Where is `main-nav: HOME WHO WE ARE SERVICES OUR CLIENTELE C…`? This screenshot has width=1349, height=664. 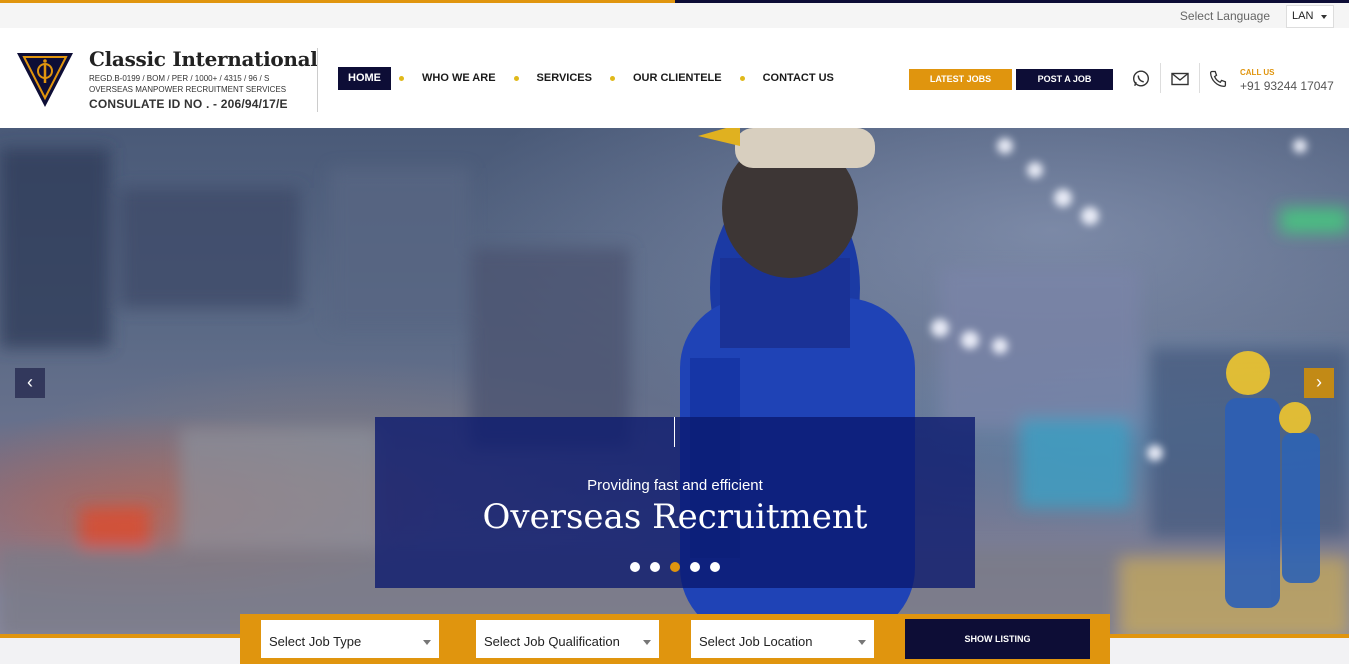
main-nav: HOME WHO WE ARE SERVICES OUR CLIENTELE C… is located at coordinates (591, 78).